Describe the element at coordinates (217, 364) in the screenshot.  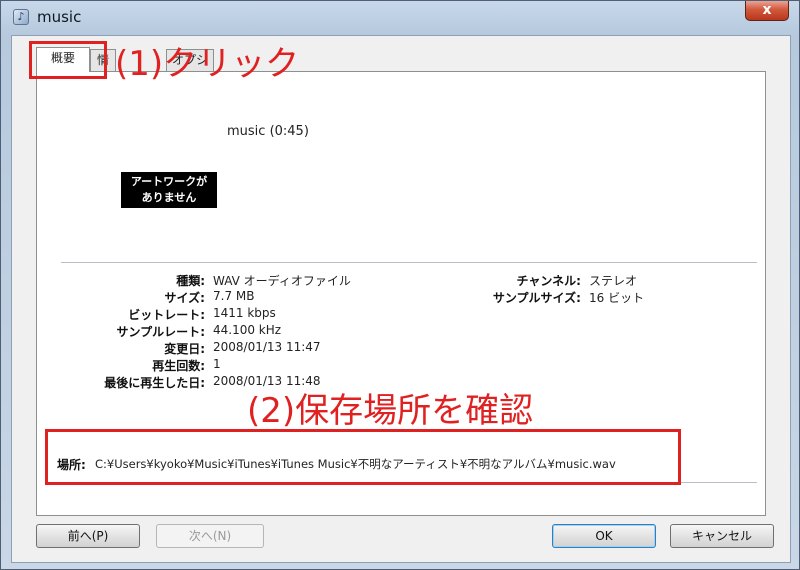
I see `info-value-playcount: 1` at that location.